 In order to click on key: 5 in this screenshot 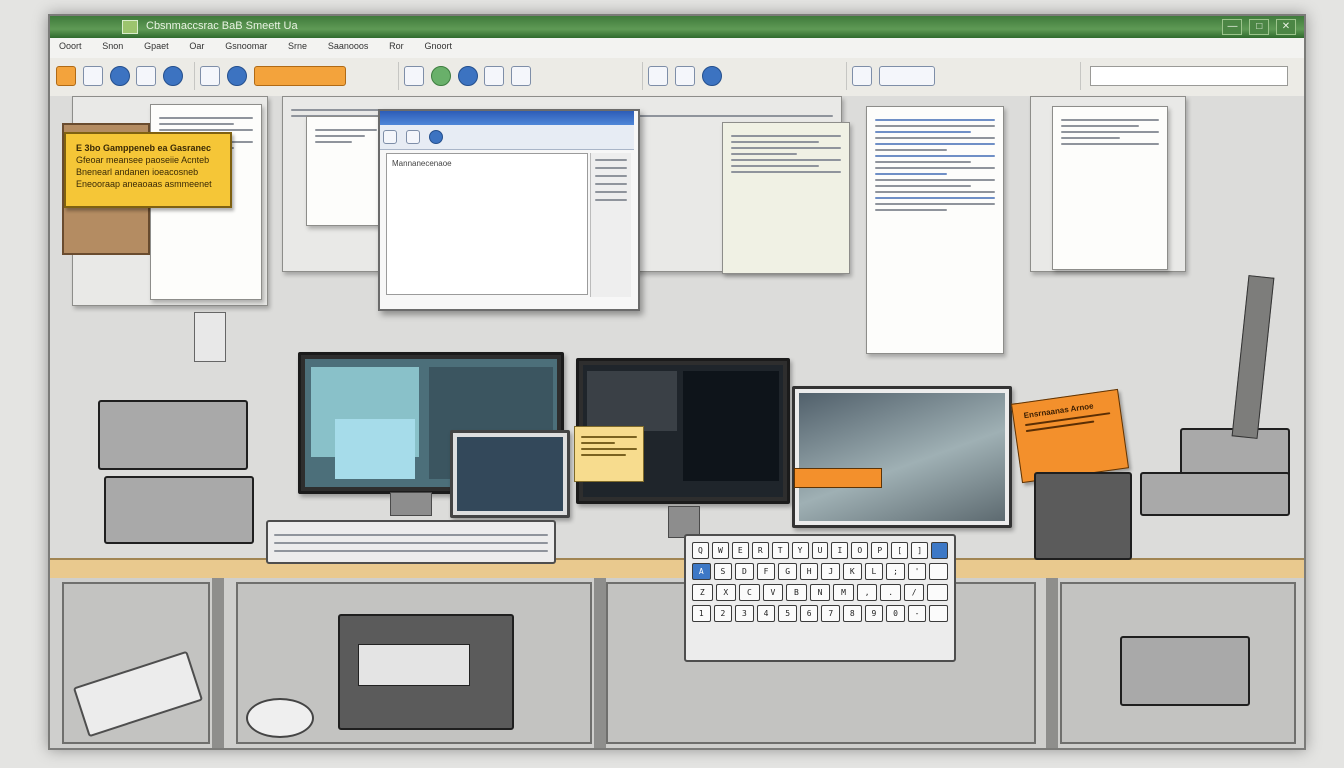, I will do `click(787, 613)`.